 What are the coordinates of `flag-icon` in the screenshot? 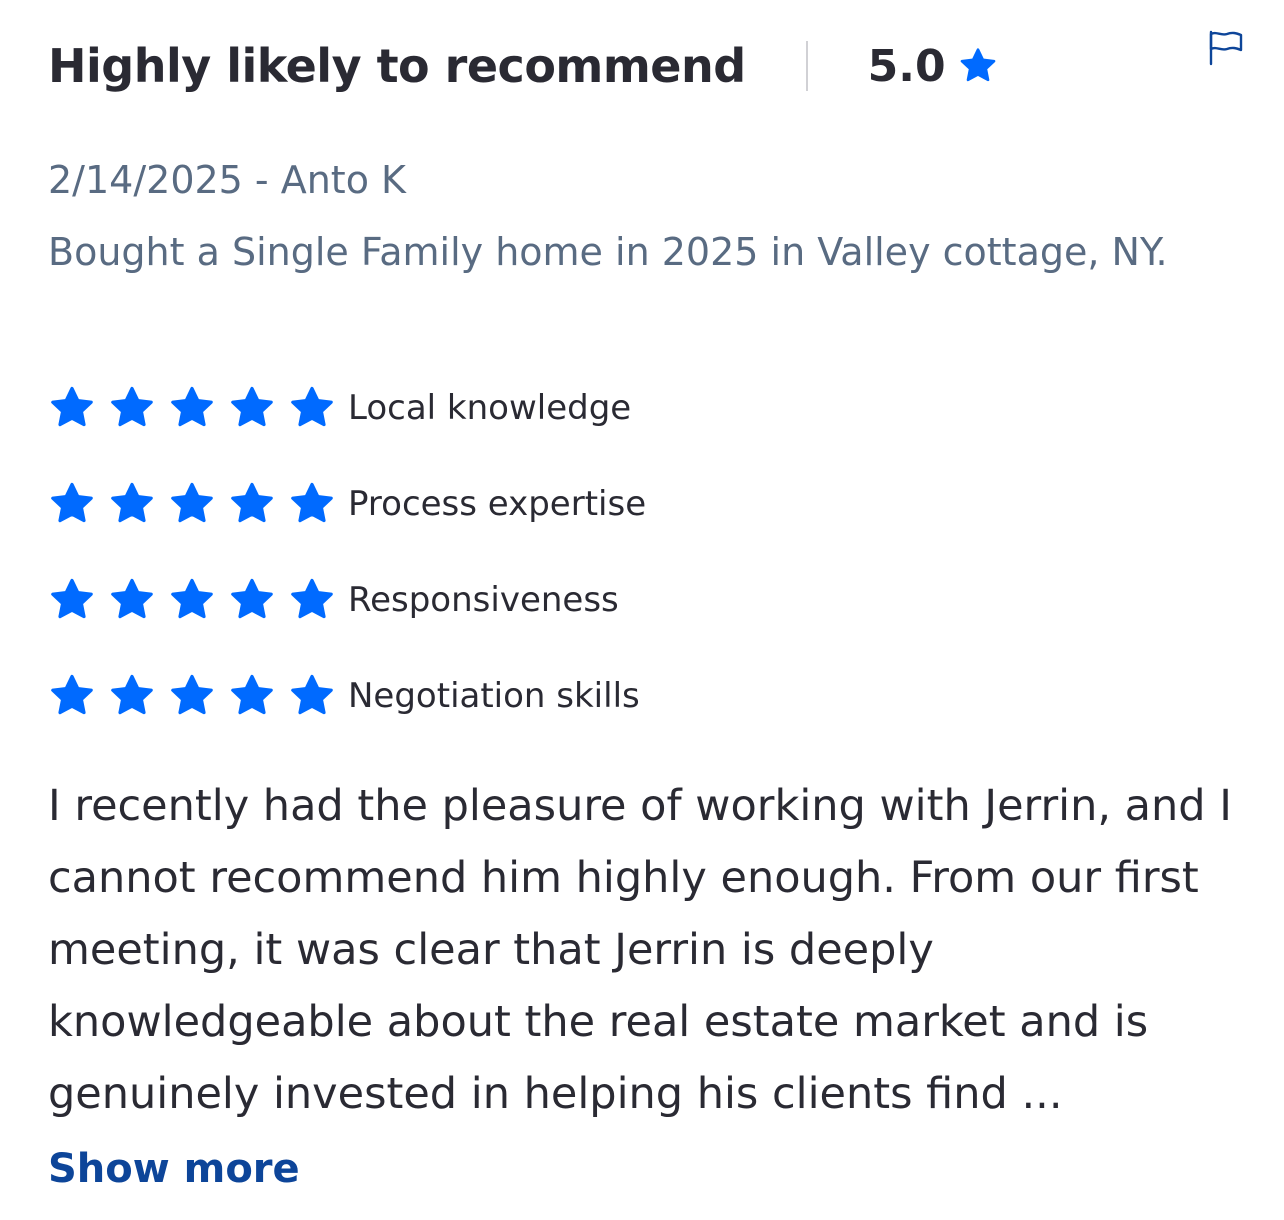 It's located at (1226, 50).